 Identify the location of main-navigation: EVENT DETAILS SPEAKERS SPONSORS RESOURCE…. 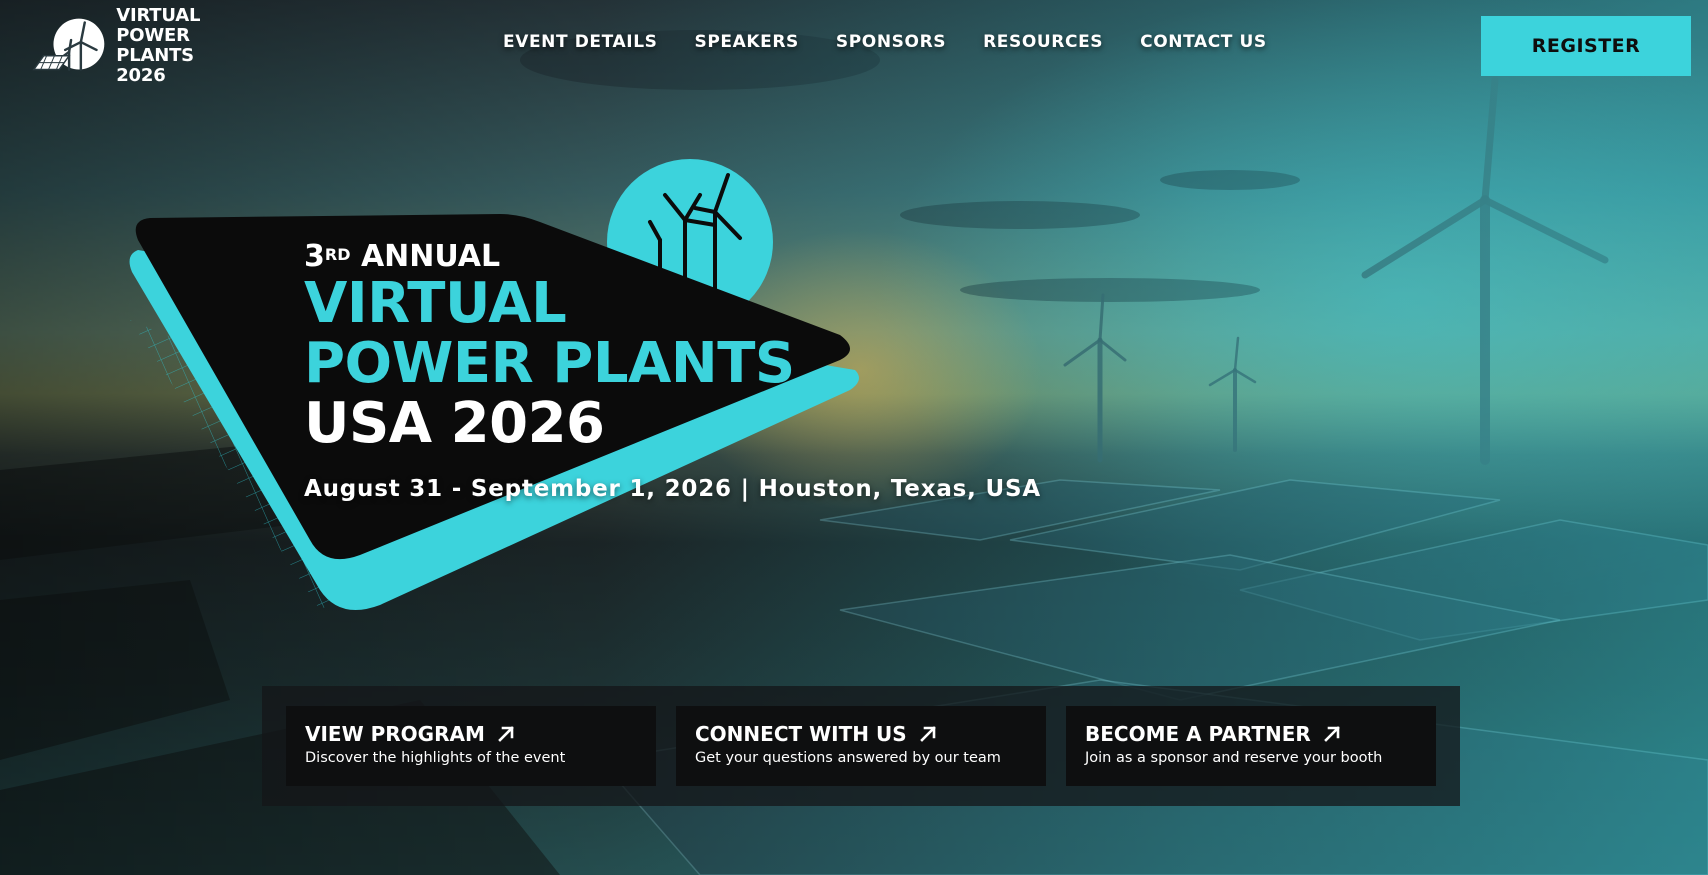
(885, 42).